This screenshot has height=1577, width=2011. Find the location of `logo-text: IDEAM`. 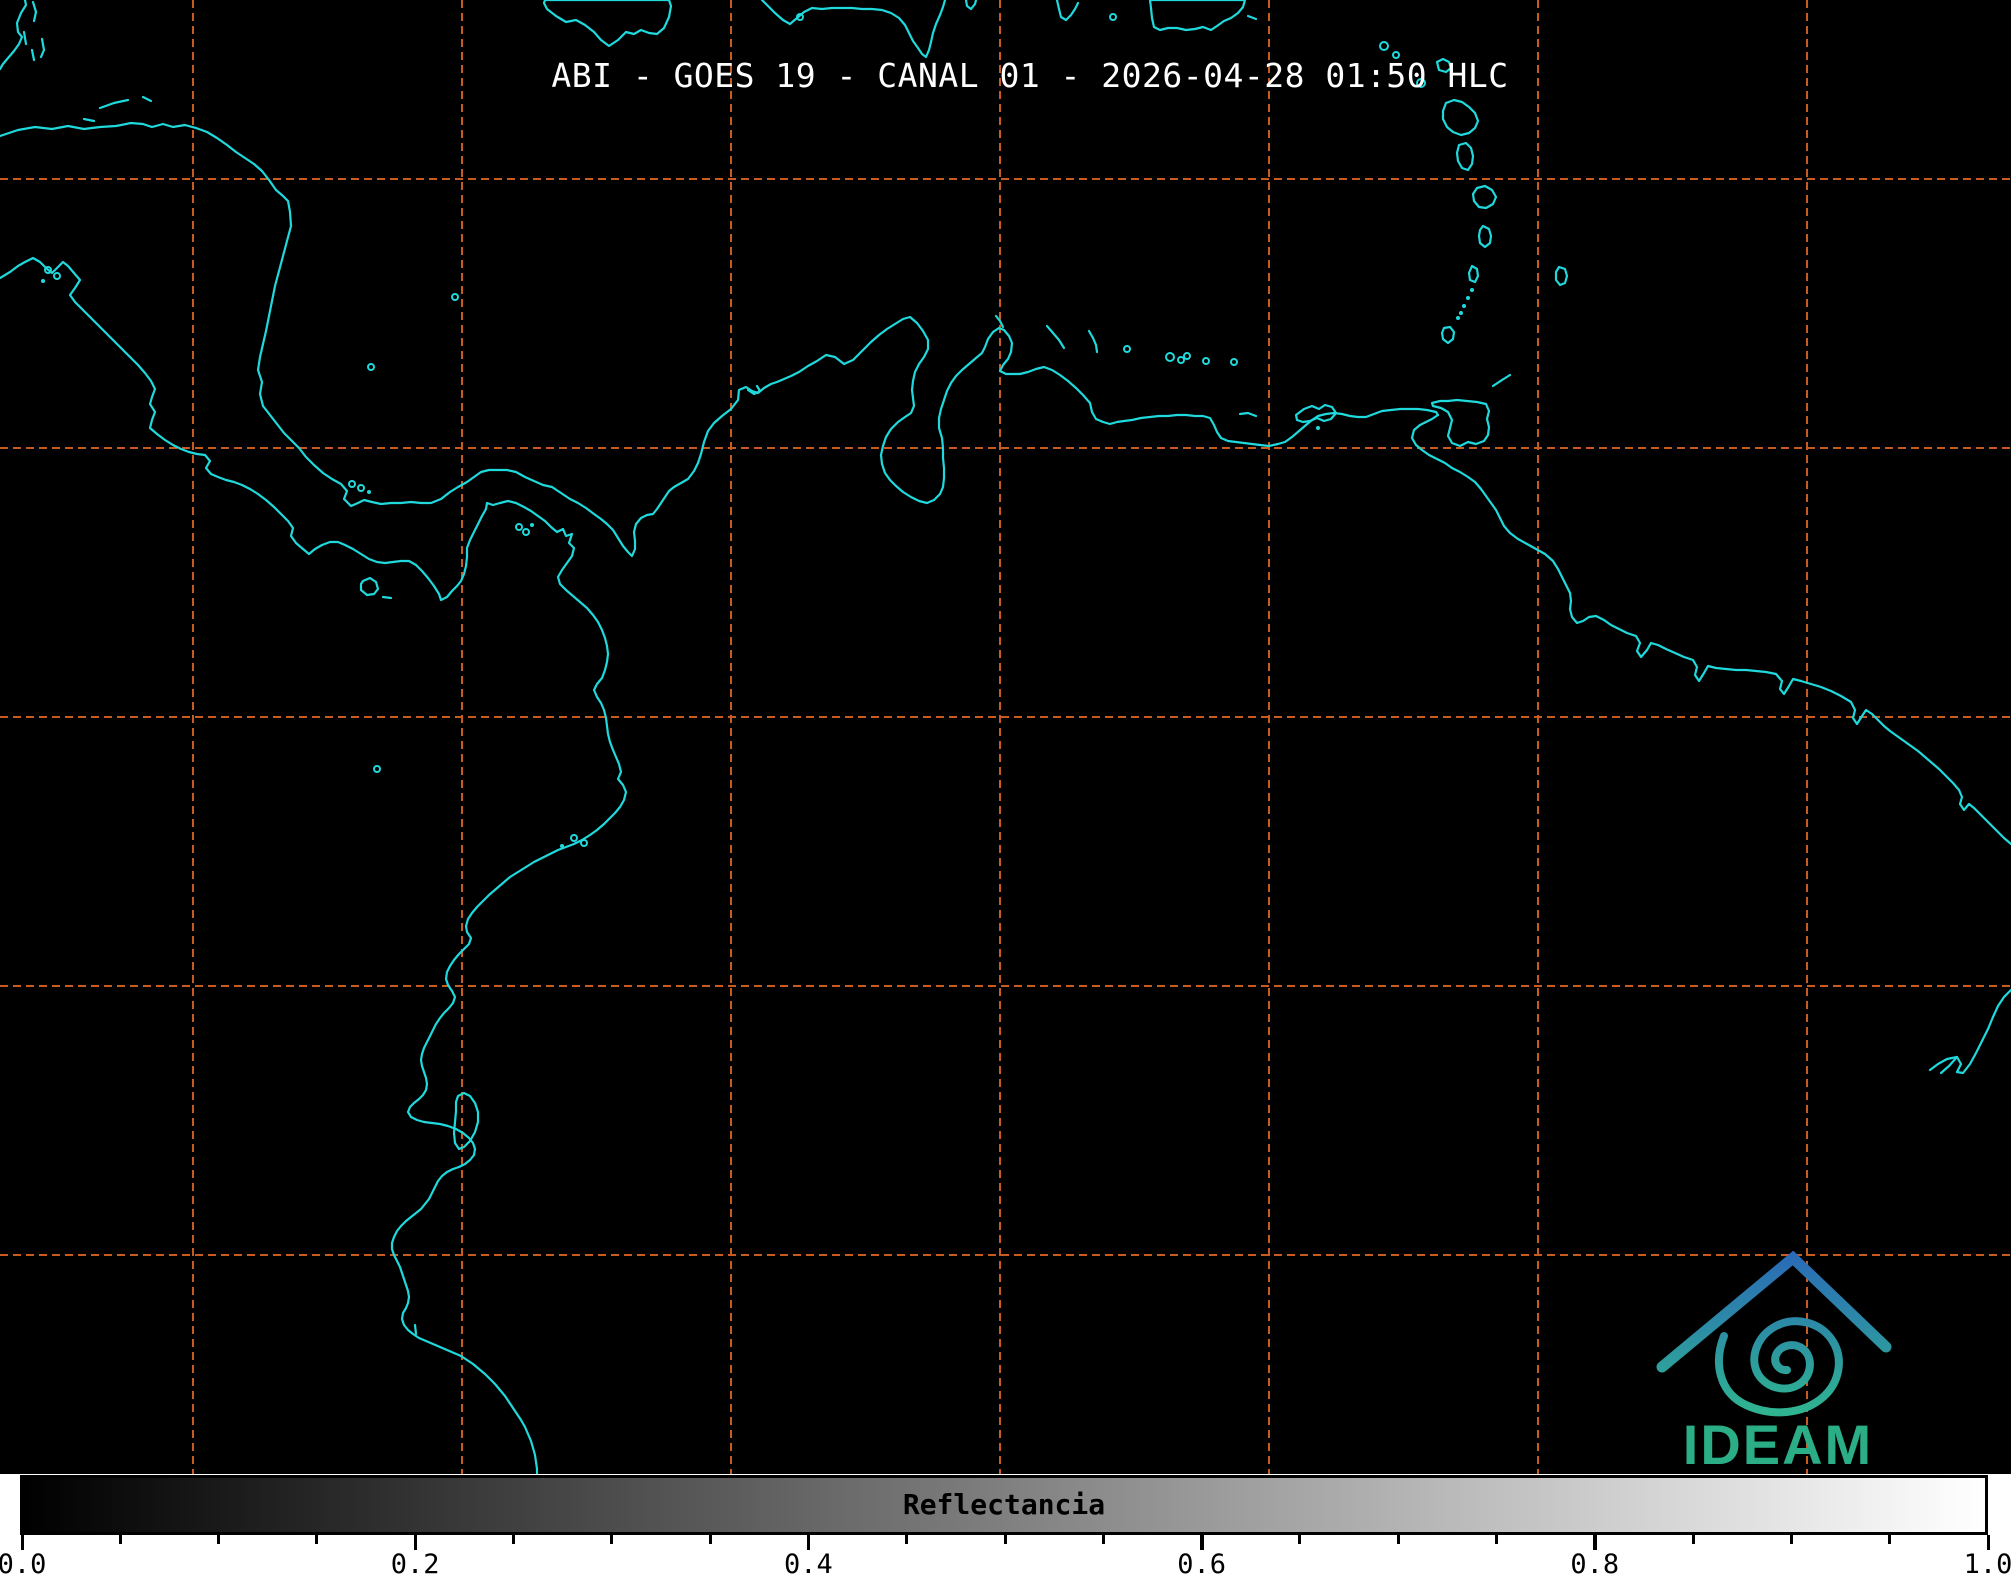

logo-text: IDEAM is located at coordinates (1778, 1443).